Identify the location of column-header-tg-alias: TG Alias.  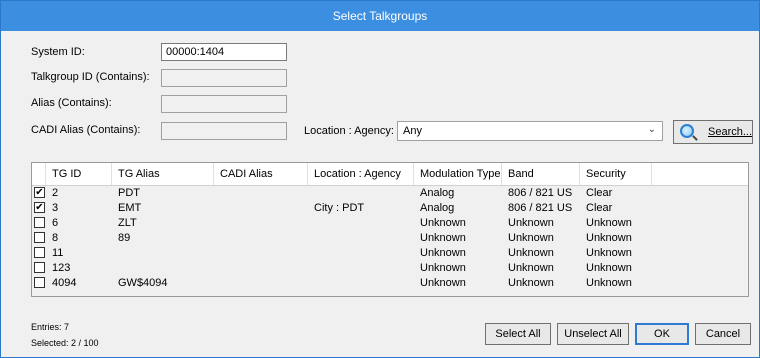
(163, 174).